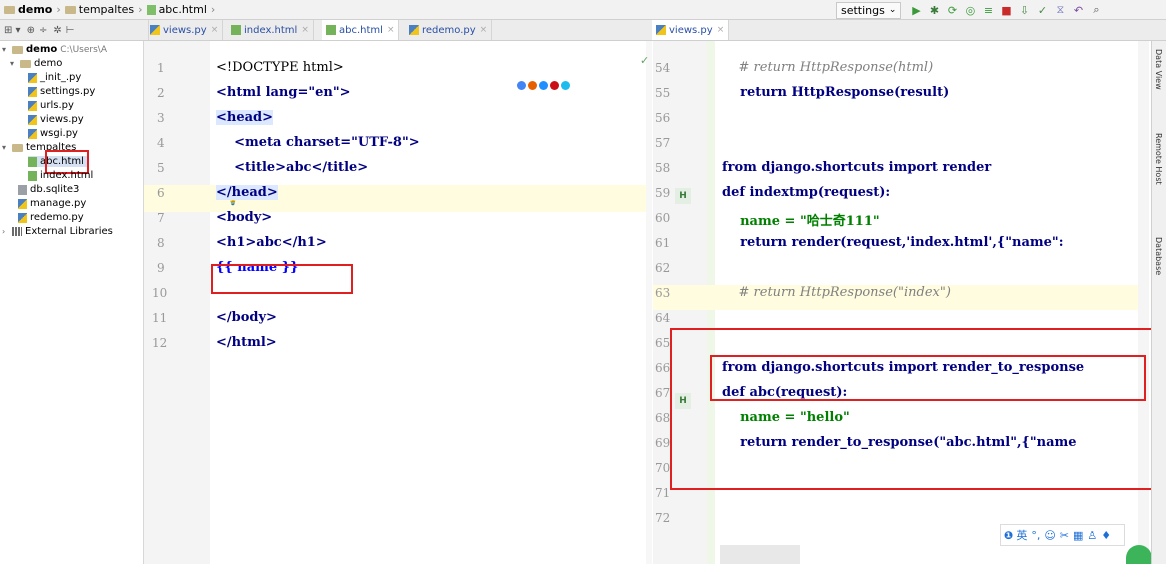 The height and width of the screenshot is (564, 1166). I want to click on sync-icon: ⊕, so click(31, 30).